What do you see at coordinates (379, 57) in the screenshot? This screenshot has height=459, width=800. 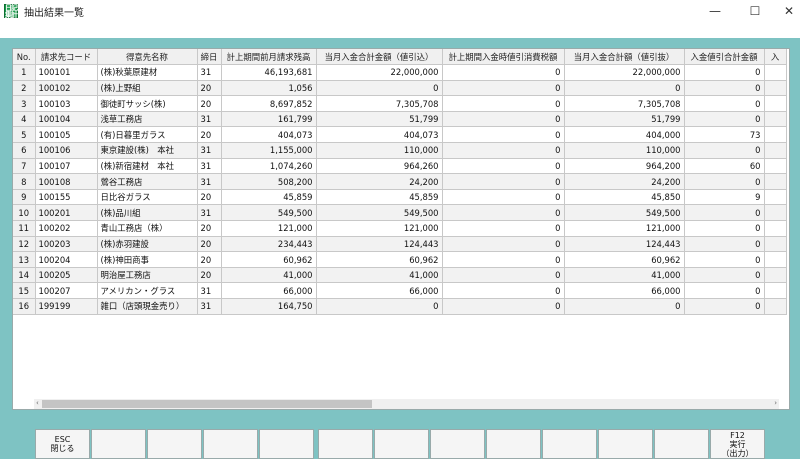 I see `column-header: 当月入金合計金額（値引込）` at bounding box center [379, 57].